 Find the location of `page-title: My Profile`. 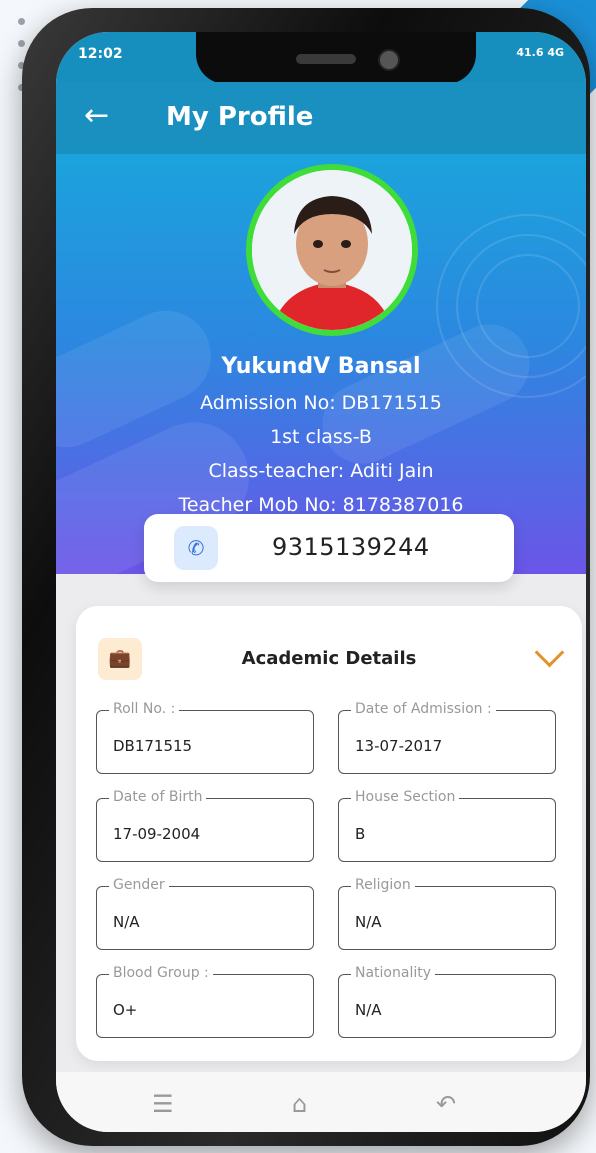

page-title: My Profile is located at coordinates (240, 117).